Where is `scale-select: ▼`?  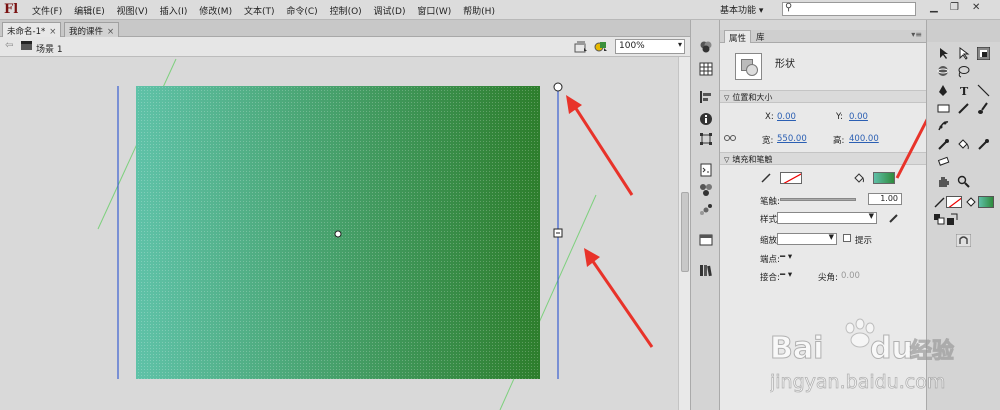 scale-select: ▼ is located at coordinates (807, 239).